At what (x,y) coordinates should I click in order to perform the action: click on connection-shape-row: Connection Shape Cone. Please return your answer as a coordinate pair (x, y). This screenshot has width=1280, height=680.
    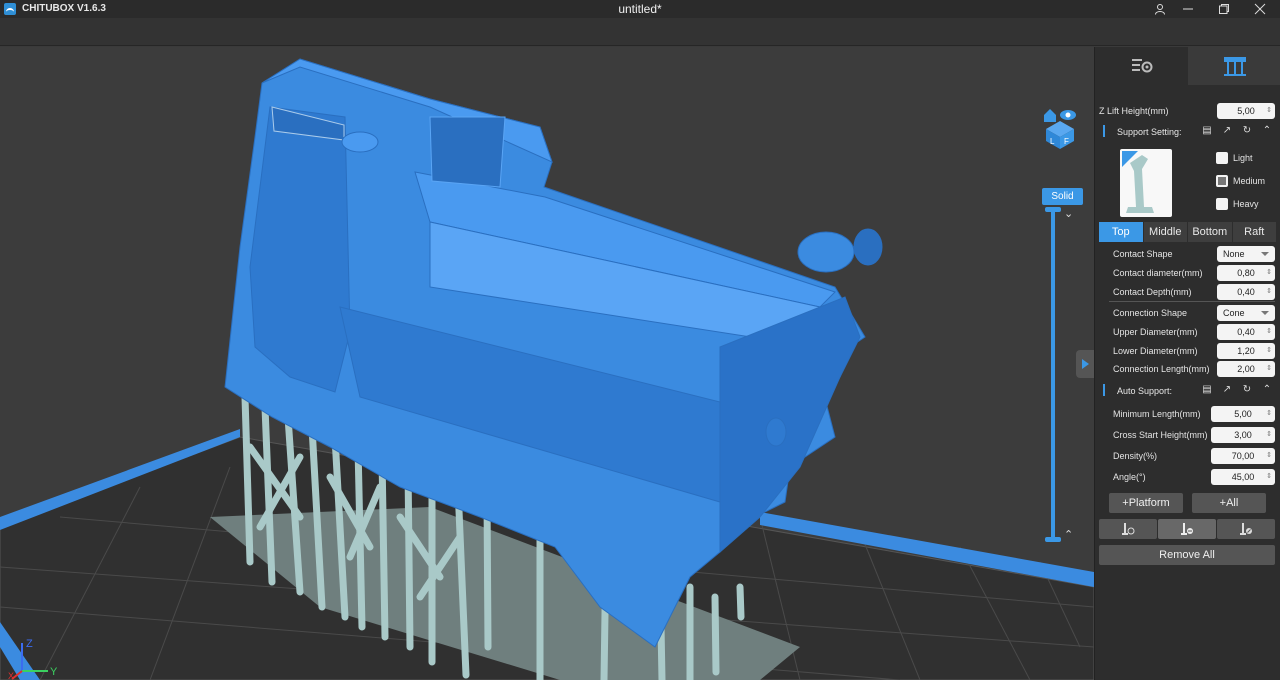
    Looking at the image, I should click on (1188, 313).